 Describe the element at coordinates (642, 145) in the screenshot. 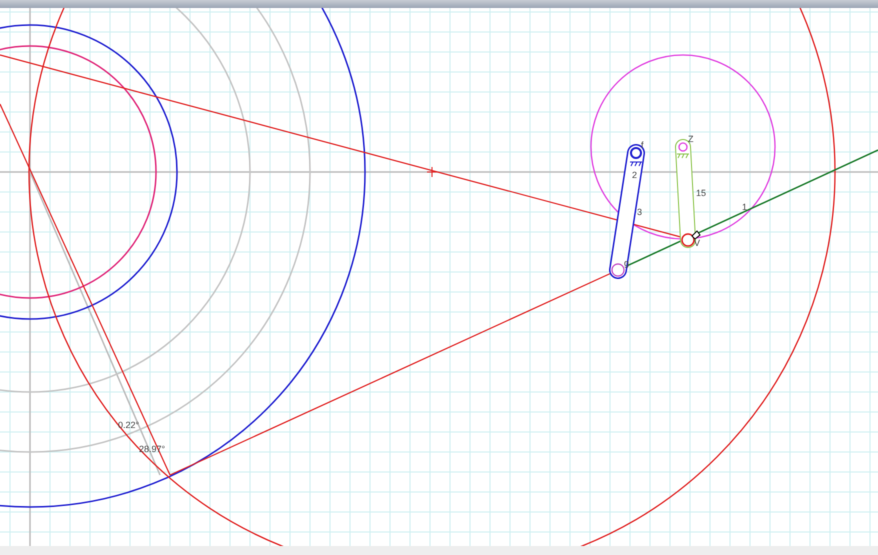

I see `point-label: f` at that location.